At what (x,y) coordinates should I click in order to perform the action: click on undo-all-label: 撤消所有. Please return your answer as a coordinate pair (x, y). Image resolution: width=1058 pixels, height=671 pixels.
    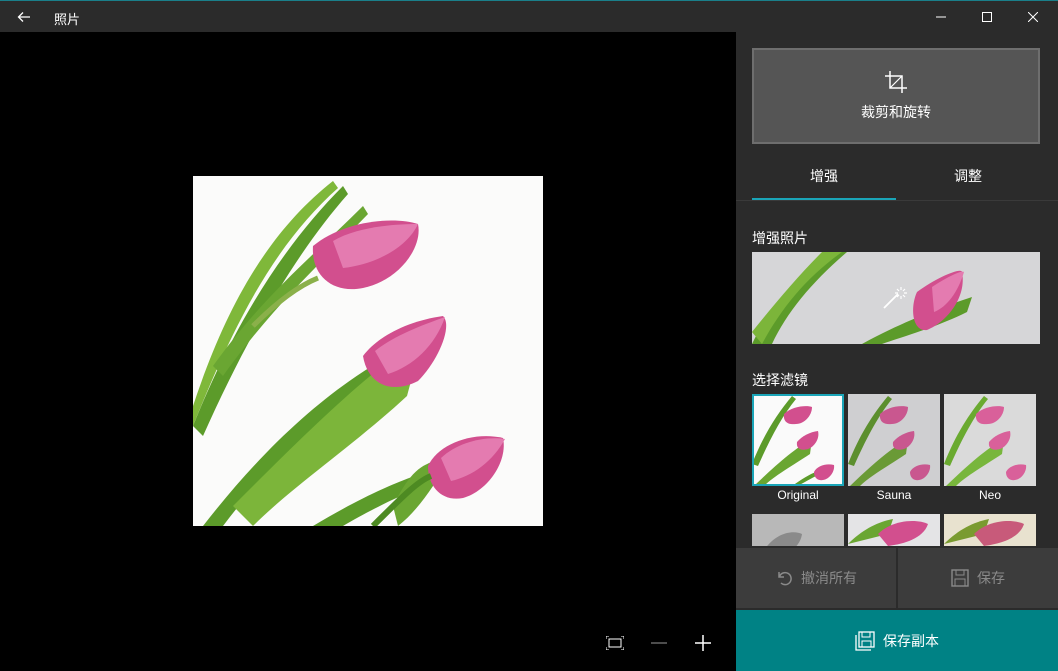
    Looking at the image, I should click on (829, 578).